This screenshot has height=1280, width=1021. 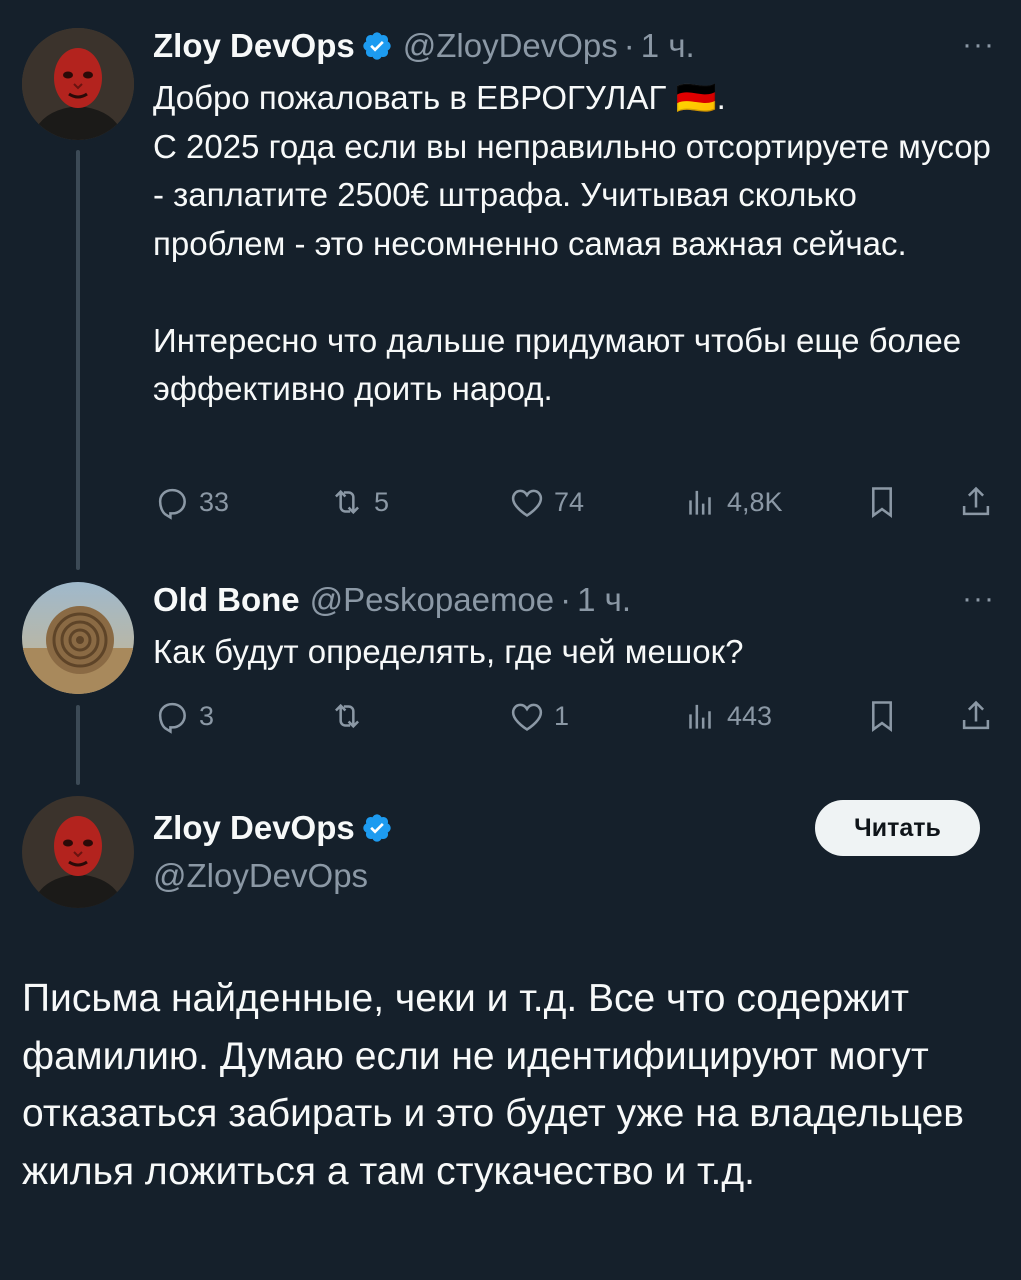 I want to click on action-bar: 33 5 74 4,8K, so click(x=575, y=502).